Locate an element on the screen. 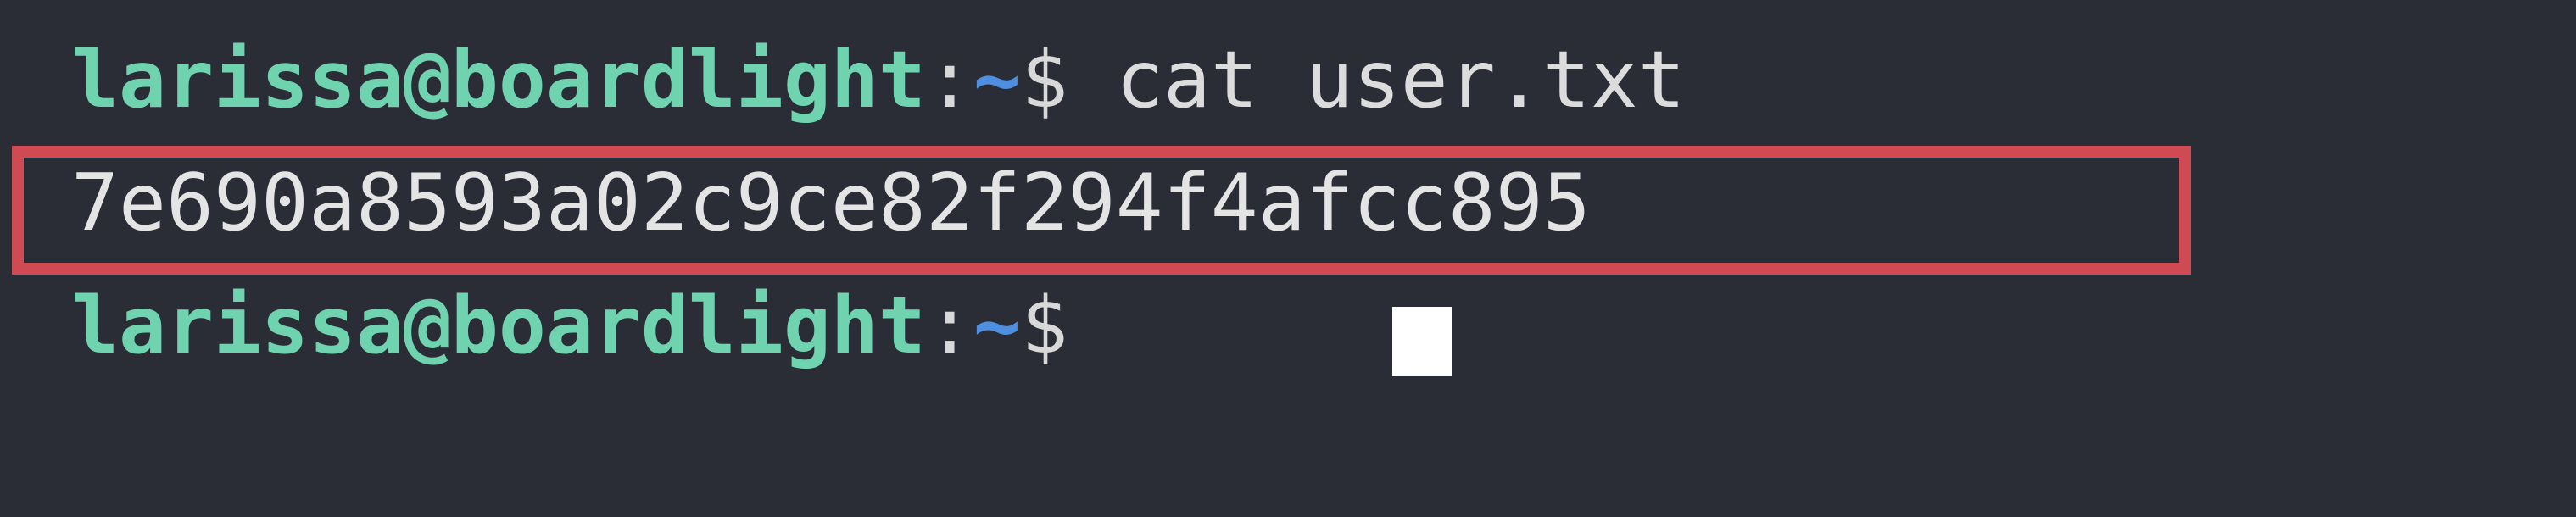 The width and height of the screenshot is (2576, 517). output-line: 7e690a8593a02c9ce82f294f4afcc895 is located at coordinates (831, 203).